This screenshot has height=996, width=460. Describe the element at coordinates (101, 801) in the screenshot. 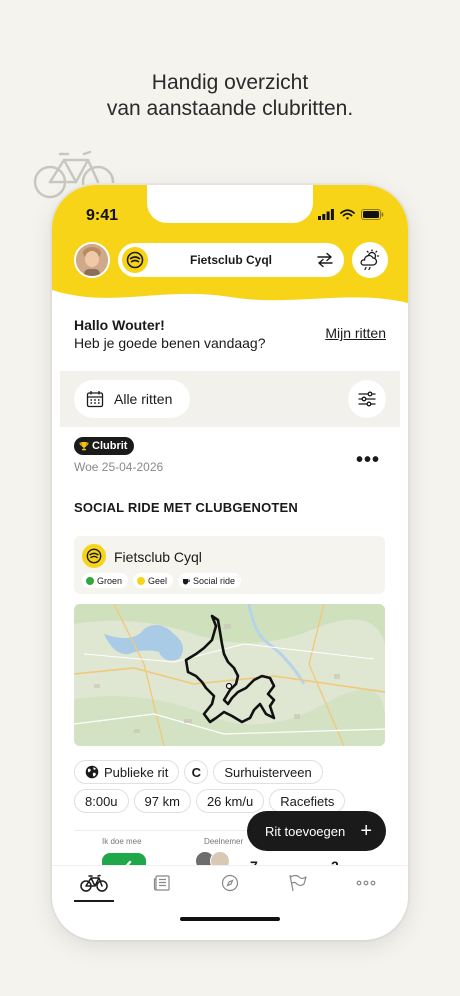

I see `start-time-chip: 8:00u` at that location.